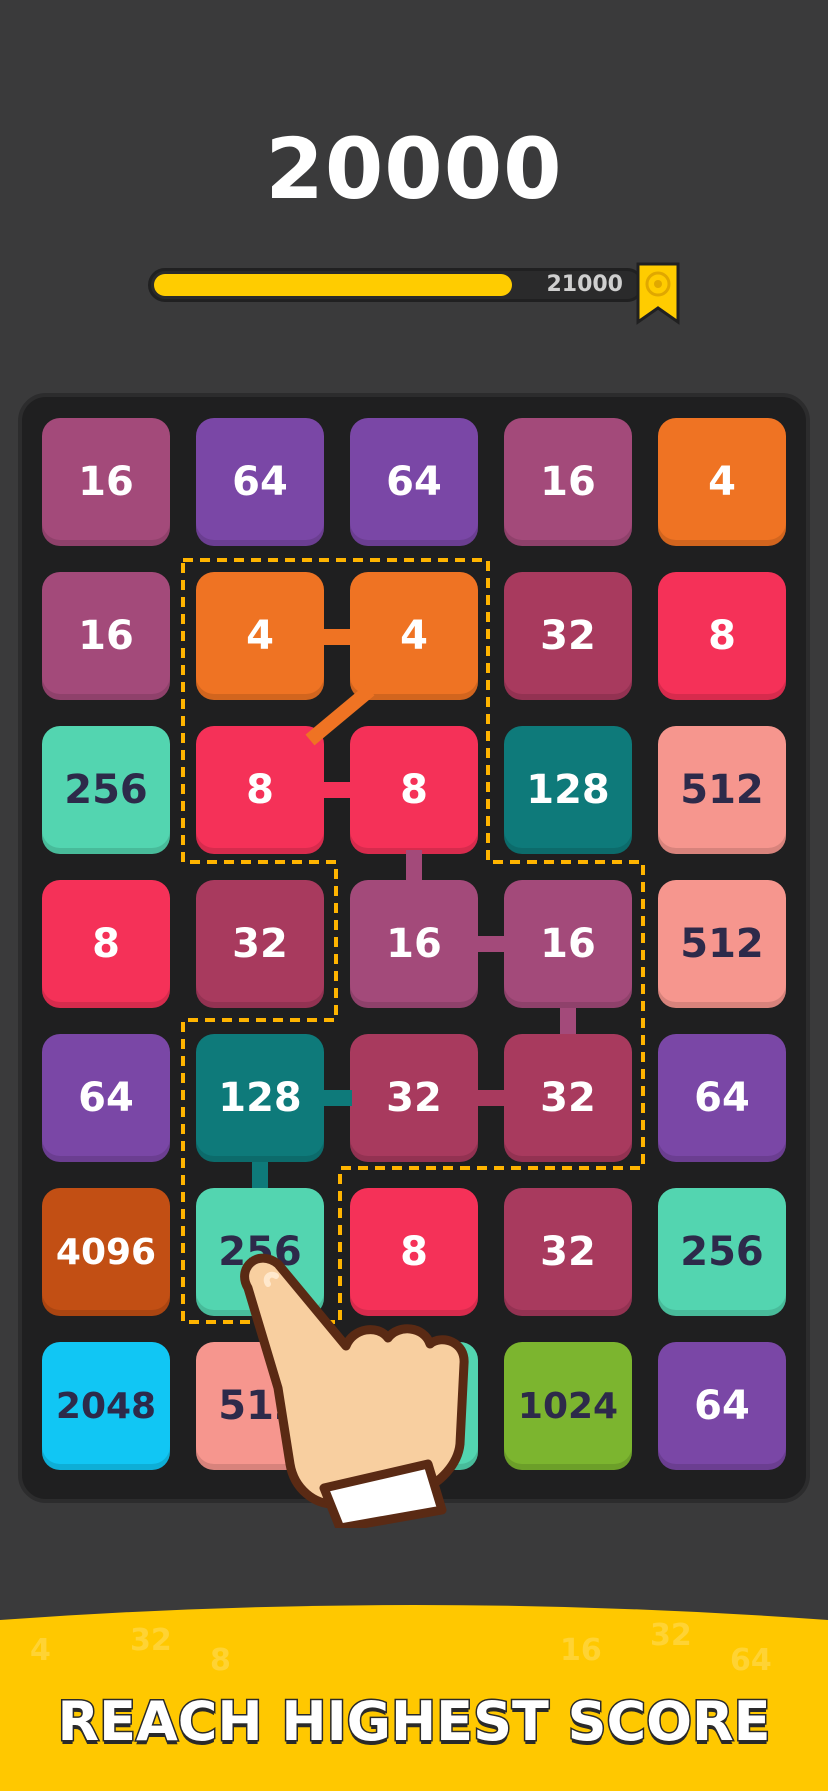 The height and width of the screenshot is (1791, 828). Describe the element at coordinates (333, 285) in the screenshot. I see `progress-fill` at that location.